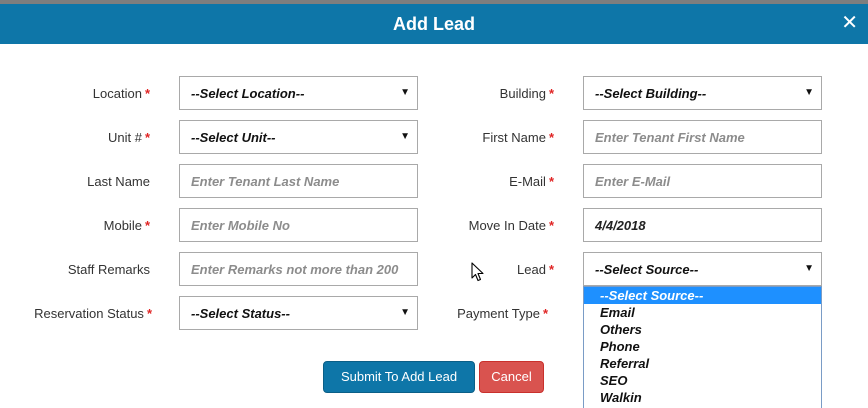 This screenshot has height=408, width=868. What do you see at coordinates (702, 295) in the screenshot?
I see `lead-option: --Select Source--` at bounding box center [702, 295].